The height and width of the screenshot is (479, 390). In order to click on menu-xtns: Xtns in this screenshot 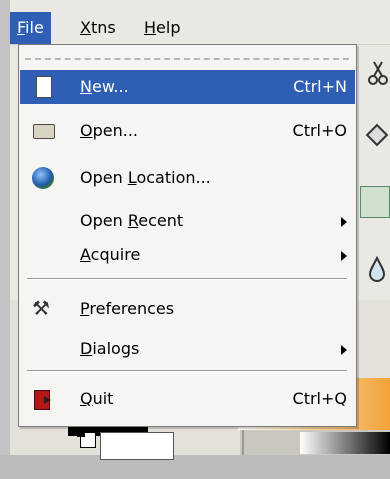, I will do `click(98, 28)`.